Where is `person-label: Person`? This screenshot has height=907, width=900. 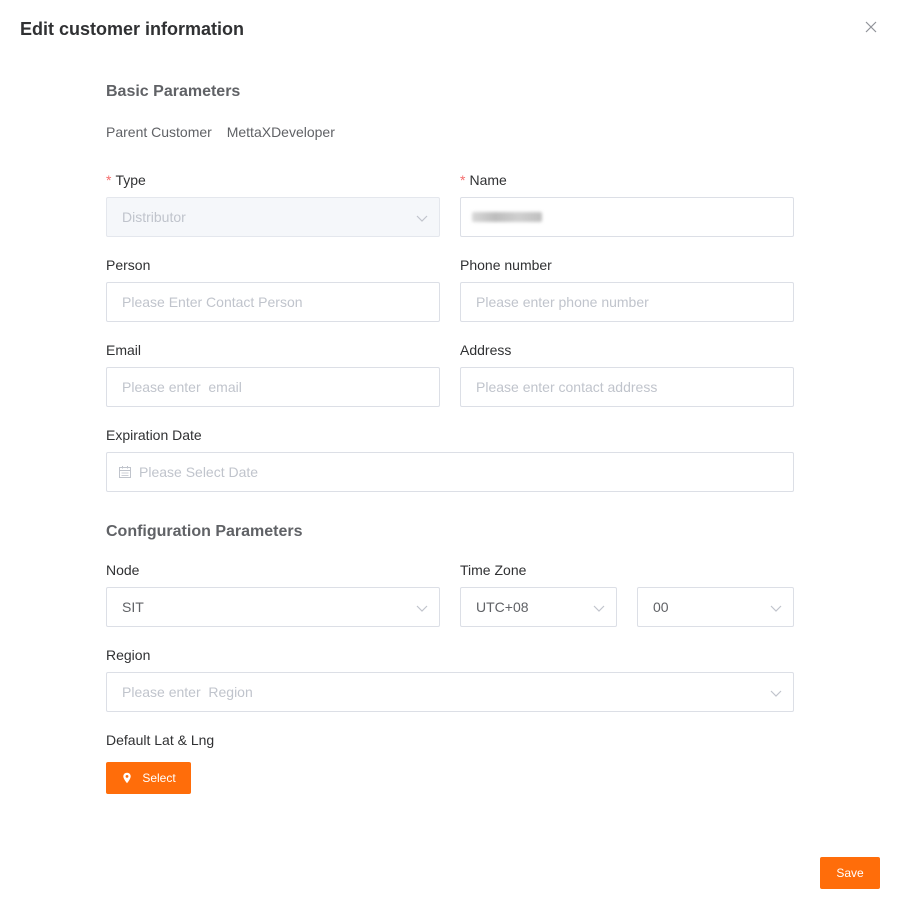
person-label: Person is located at coordinates (128, 265).